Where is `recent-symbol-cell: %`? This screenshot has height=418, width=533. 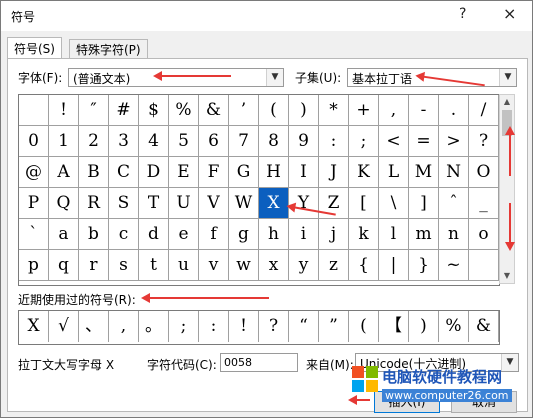
recent-symbol-cell: % is located at coordinates (454, 326).